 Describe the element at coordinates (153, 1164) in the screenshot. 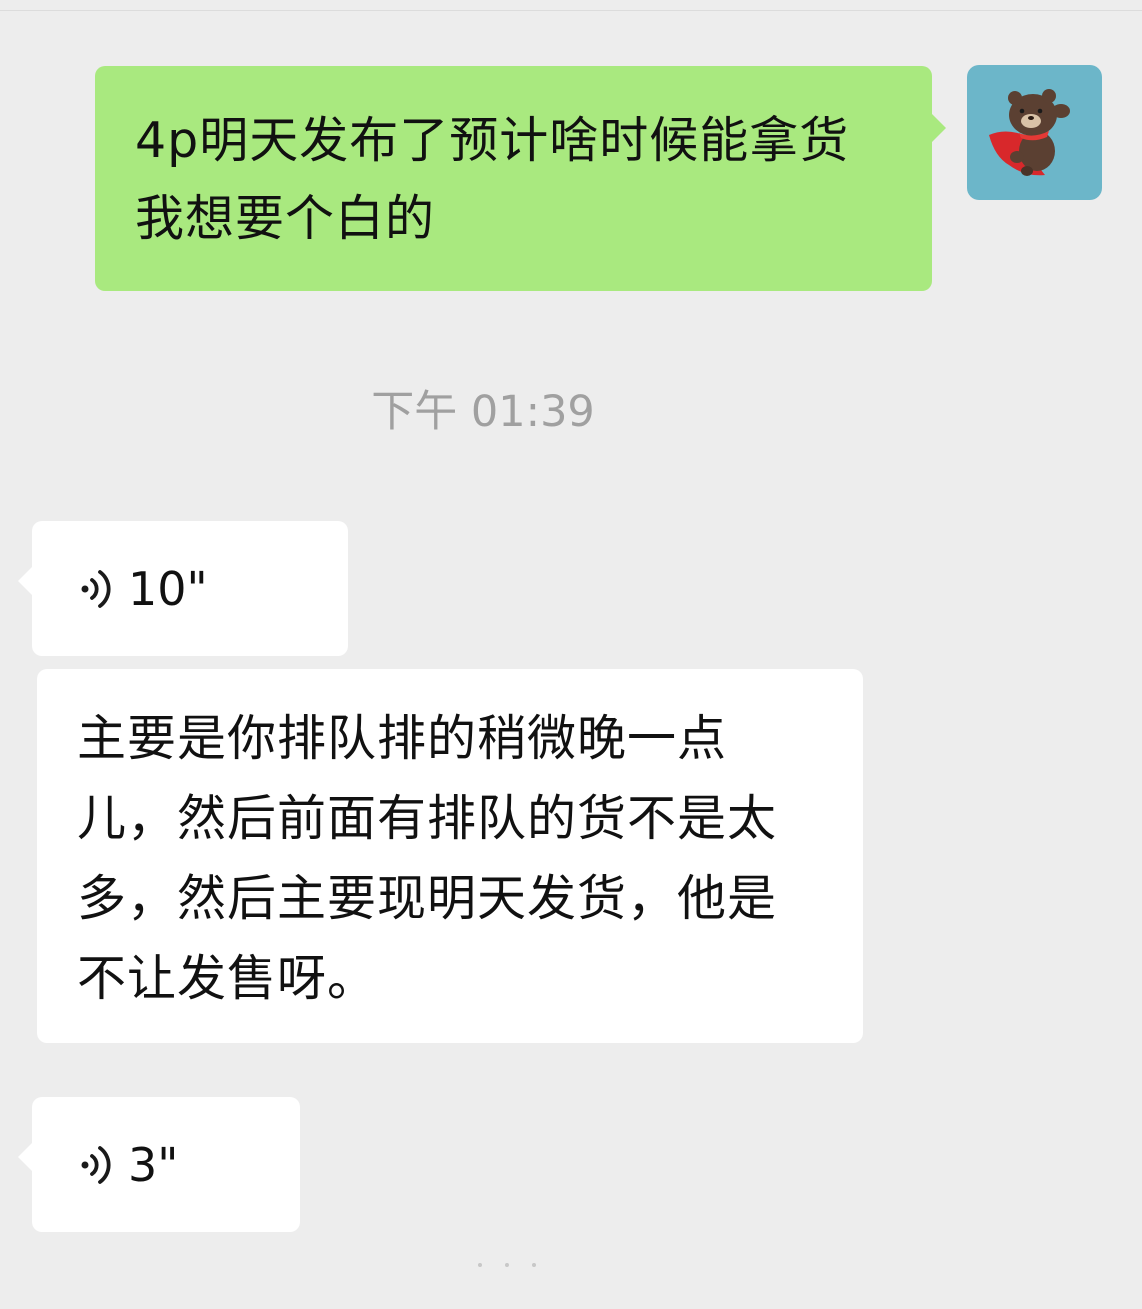

I see `voice-duration: 3"` at that location.